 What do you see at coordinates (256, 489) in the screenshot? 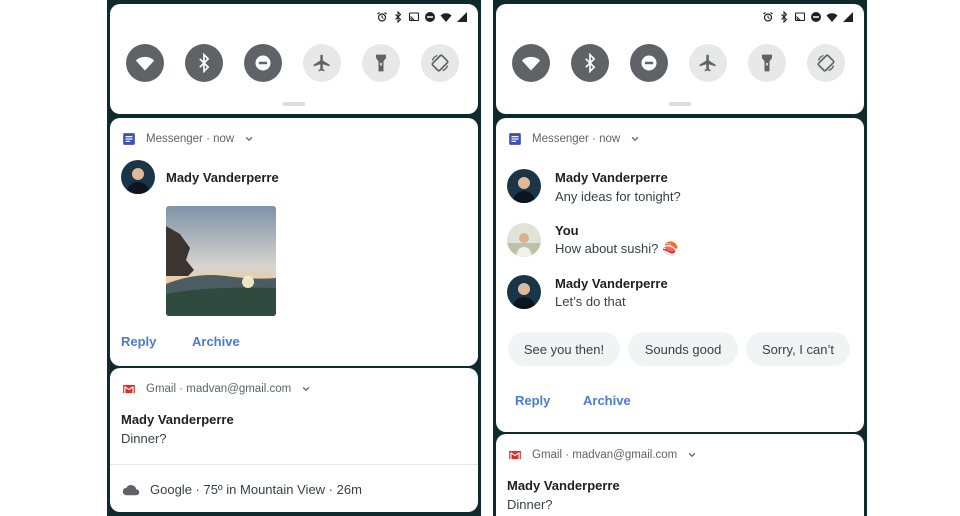
I see `notification-app-line: Google · 75º in Mountain View · 26m` at bounding box center [256, 489].